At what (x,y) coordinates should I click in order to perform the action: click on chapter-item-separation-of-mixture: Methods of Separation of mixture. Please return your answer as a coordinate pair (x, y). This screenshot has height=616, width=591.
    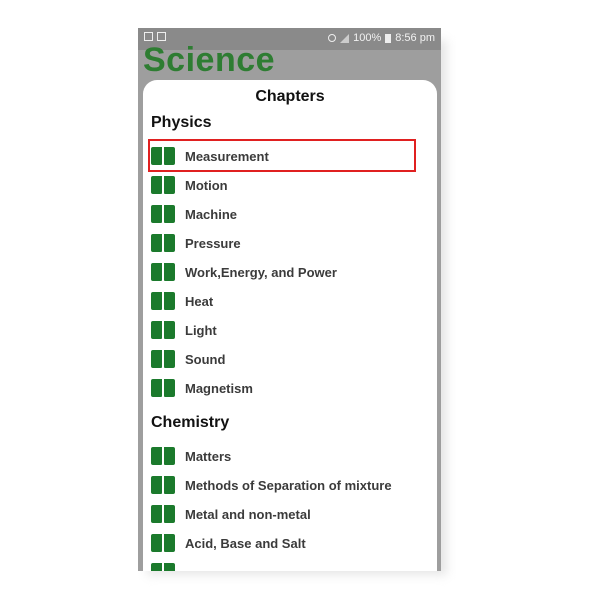
    Looking at the image, I should click on (284, 485).